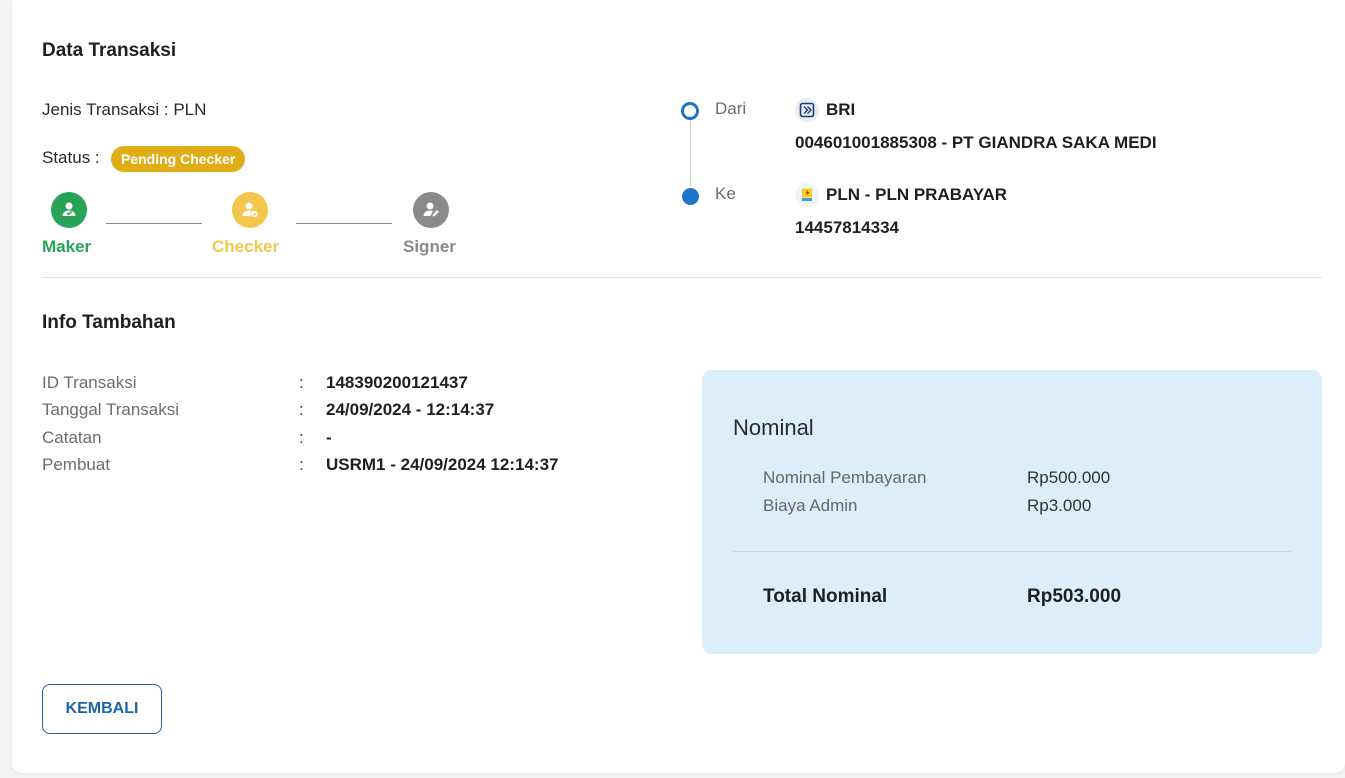  Describe the element at coordinates (1069, 477) in the screenshot. I see `nominal-pembayaran-value: Rp500.000` at that location.